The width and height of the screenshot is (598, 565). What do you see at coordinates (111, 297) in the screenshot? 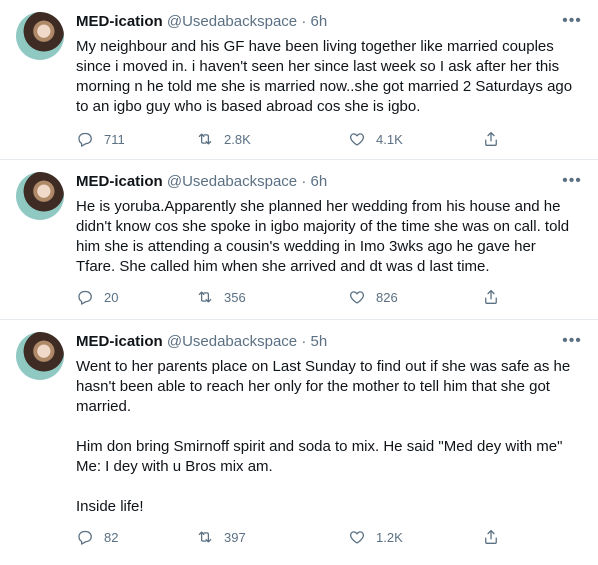
I see `reply-count: 20` at bounding box center [111, 297].